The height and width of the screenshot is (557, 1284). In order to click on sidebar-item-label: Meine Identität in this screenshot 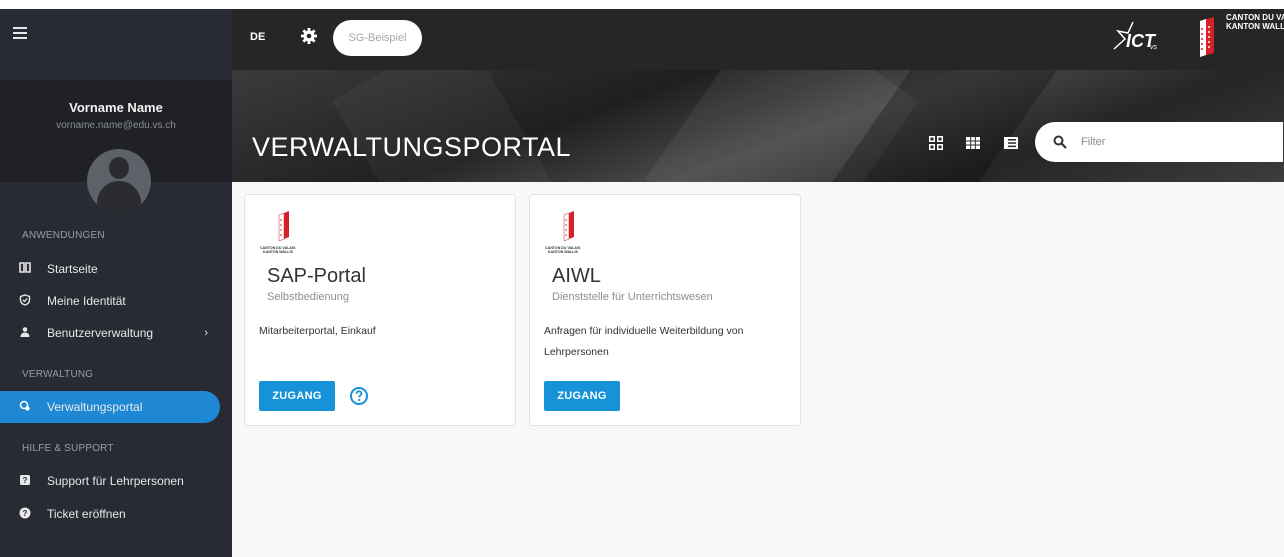, I will do `click(86, 301)`.